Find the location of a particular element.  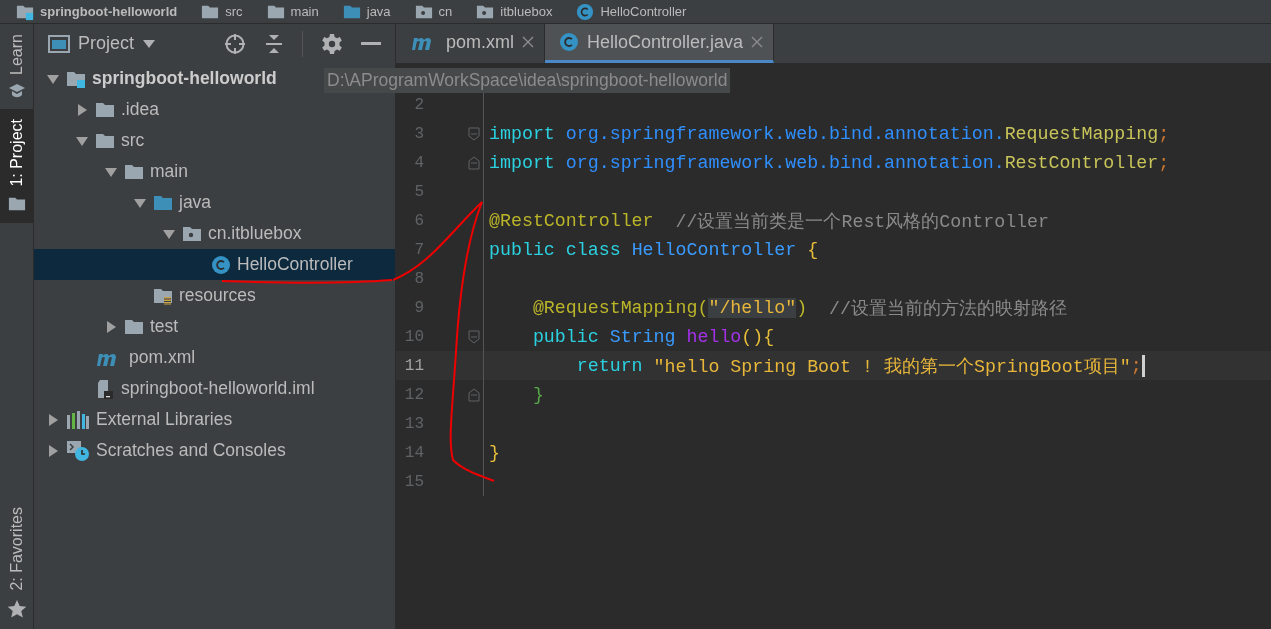

tree-item: resources is located at coordinates (214, 295).